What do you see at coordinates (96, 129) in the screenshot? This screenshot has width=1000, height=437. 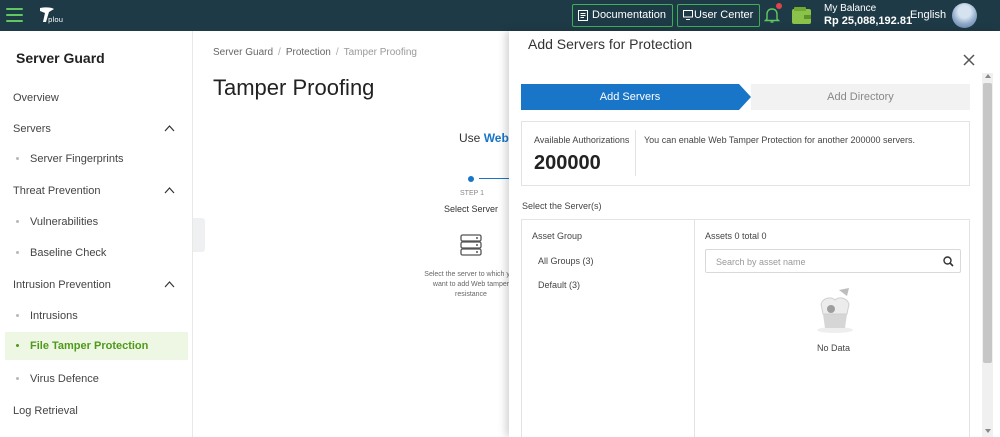 I see `sidebar-item-servers: Servers` at bounding box center [96, 129].